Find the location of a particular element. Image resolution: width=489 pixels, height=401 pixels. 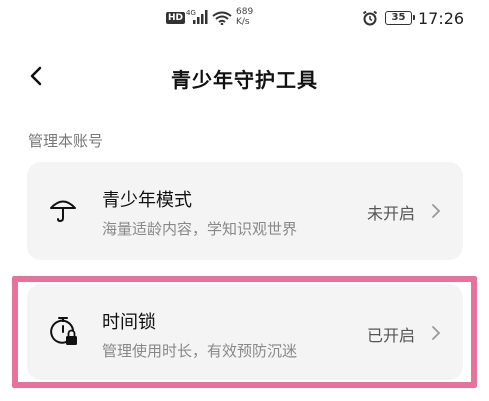

network-speed-unit: K/s is located at coordinates (243, 22).